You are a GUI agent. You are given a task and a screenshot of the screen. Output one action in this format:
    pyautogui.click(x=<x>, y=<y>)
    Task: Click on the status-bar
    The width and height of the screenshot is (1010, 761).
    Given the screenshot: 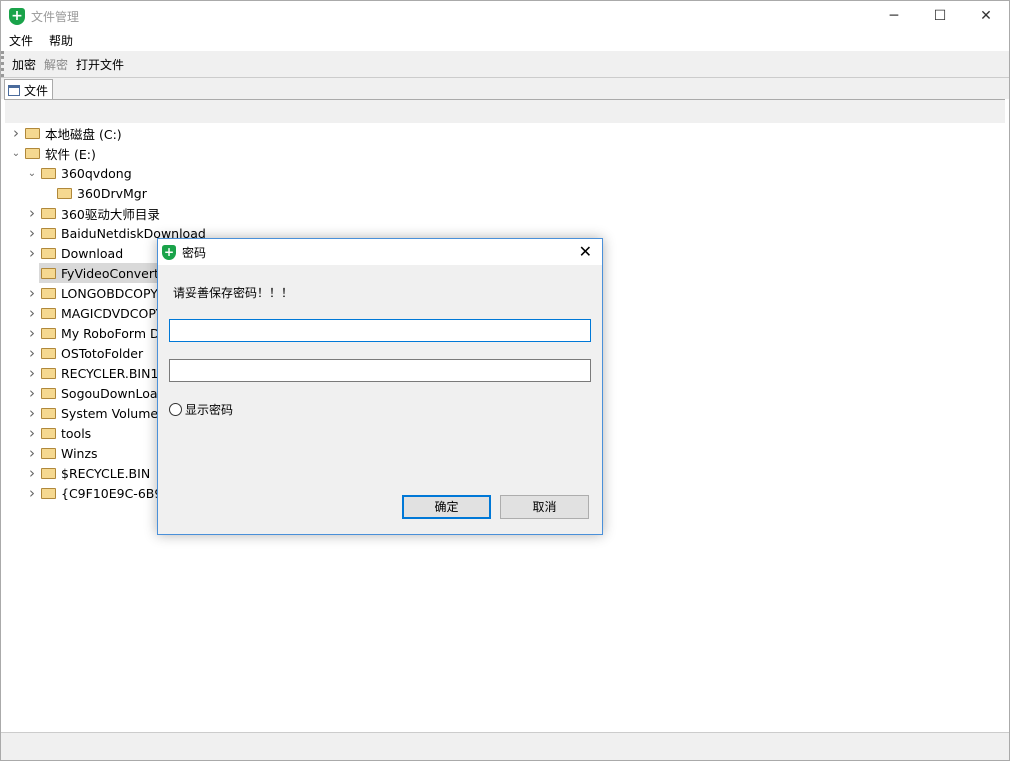 What is the action you would take?
    pyautogui.click(x=505, y=746)
    